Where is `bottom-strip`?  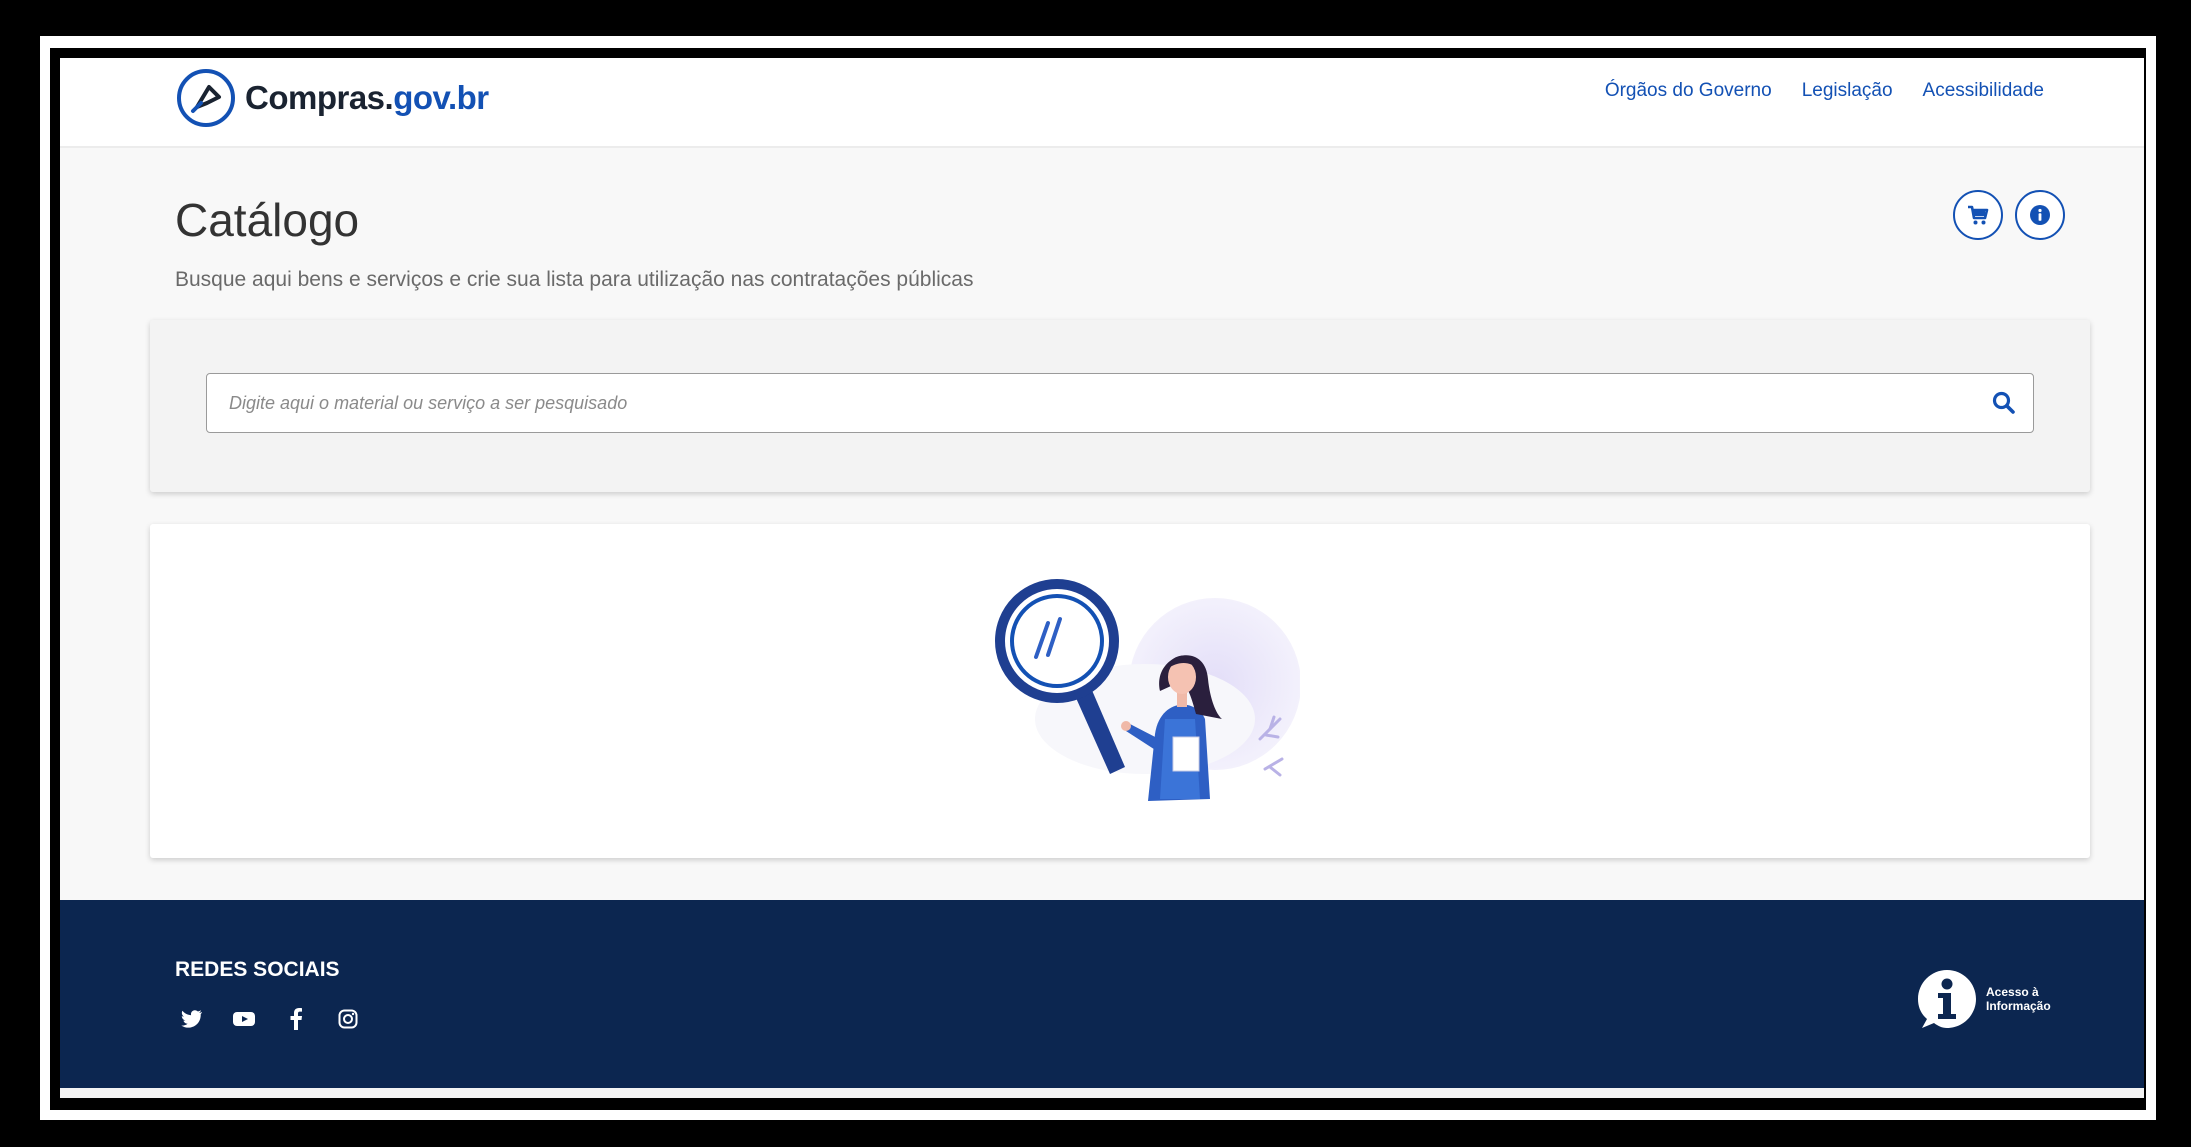 bottom-strip is located at coordinates (1102, 1093).